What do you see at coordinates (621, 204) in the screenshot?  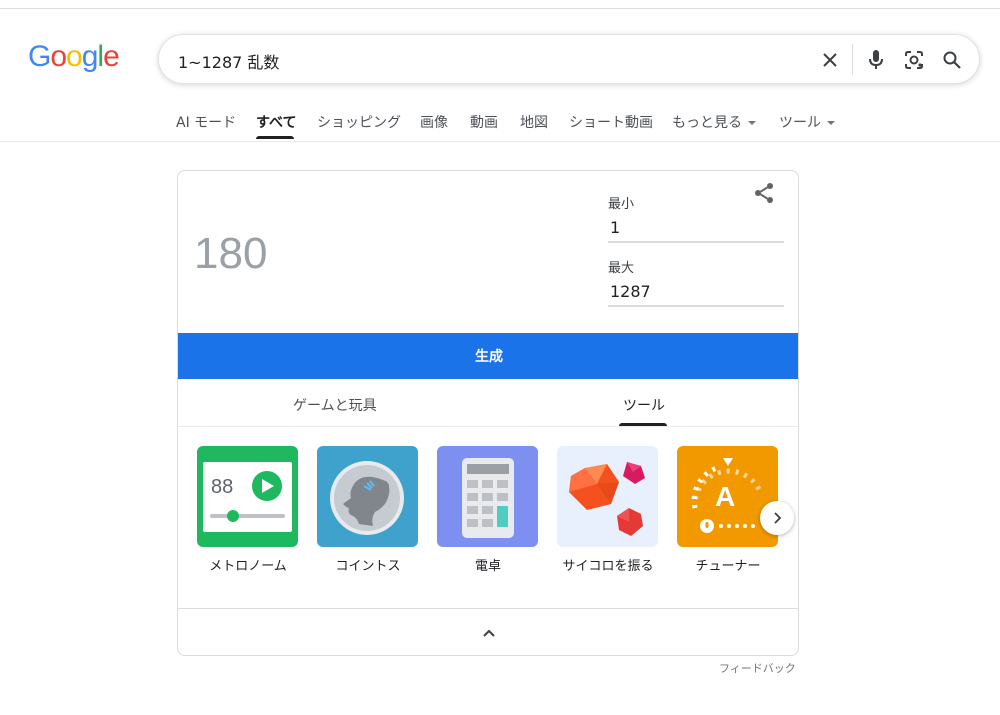 I see `min-label: 最小` at bounding box center [621, 204].